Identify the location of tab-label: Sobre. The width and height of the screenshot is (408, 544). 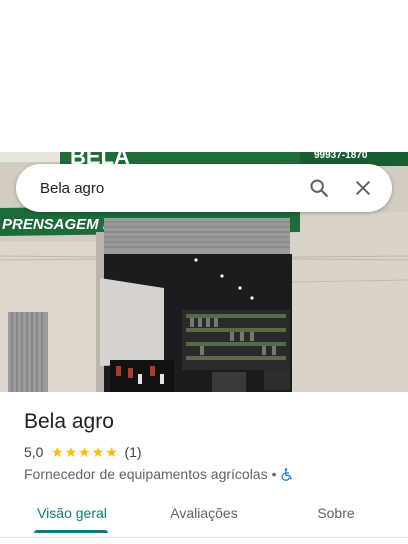
(336, 513).